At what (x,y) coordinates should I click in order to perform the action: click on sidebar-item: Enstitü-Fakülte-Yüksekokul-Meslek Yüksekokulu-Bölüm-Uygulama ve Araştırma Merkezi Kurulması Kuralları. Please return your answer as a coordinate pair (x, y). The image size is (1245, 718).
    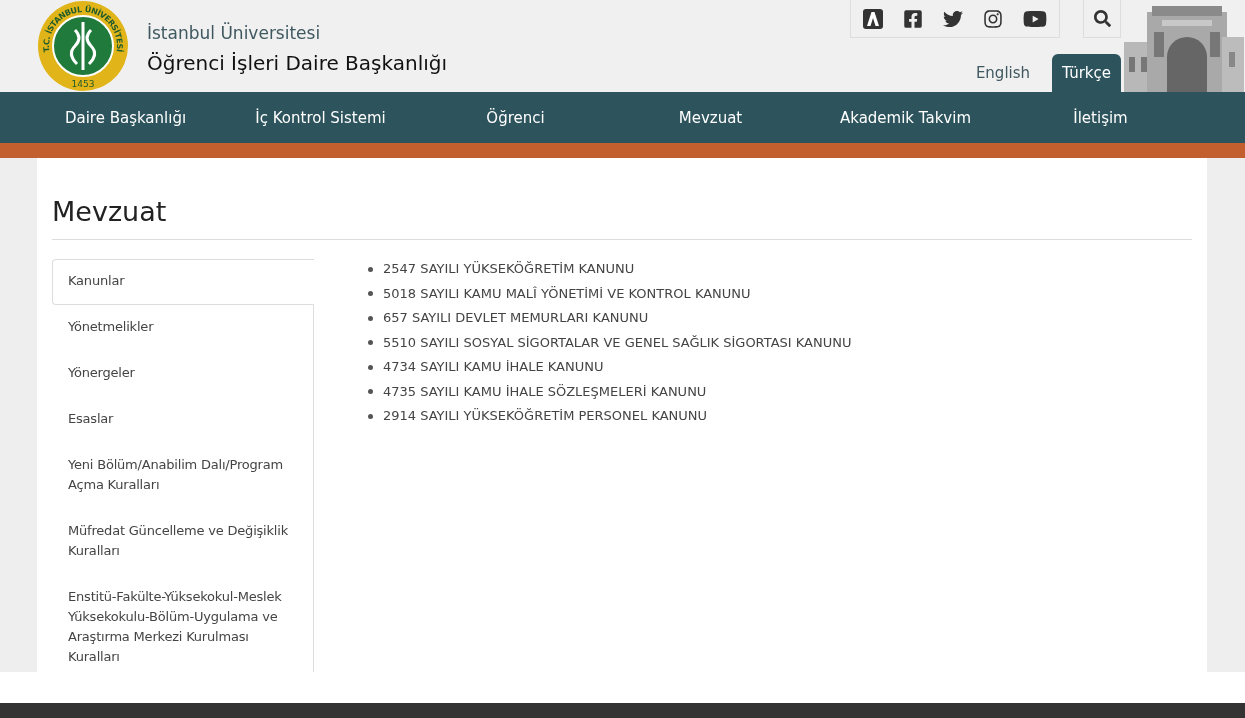
    Looking at the image, I should click on (182, 628).